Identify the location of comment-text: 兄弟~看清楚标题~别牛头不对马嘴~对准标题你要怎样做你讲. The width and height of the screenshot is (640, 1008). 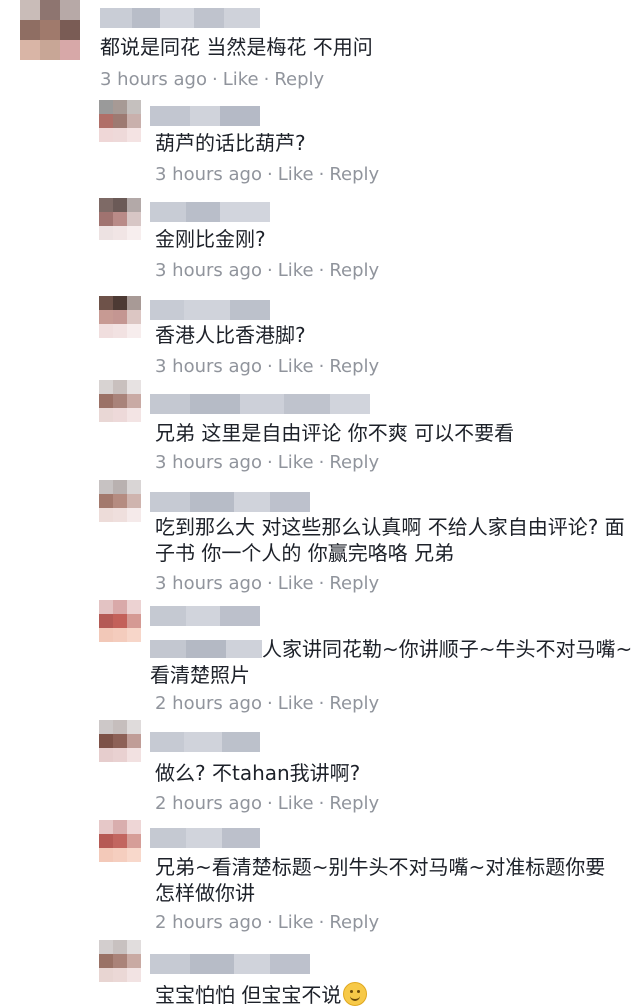
(380, 880).